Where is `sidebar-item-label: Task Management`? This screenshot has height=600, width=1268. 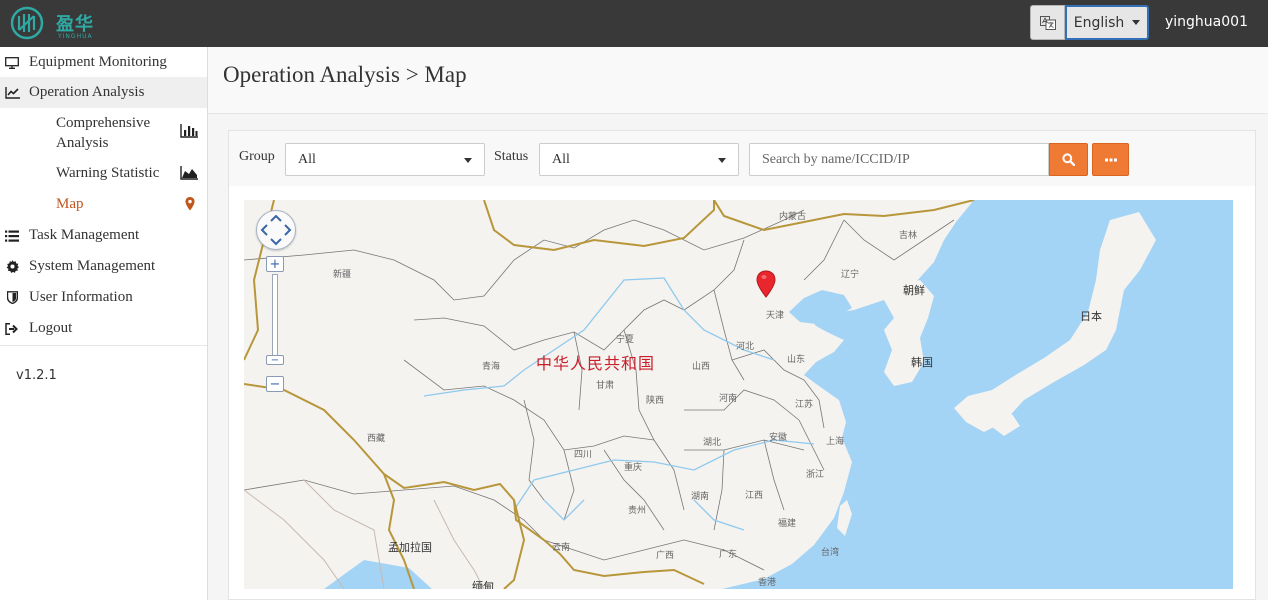 sidebar-item-label: Task Management is located at coordinates (84, 235).